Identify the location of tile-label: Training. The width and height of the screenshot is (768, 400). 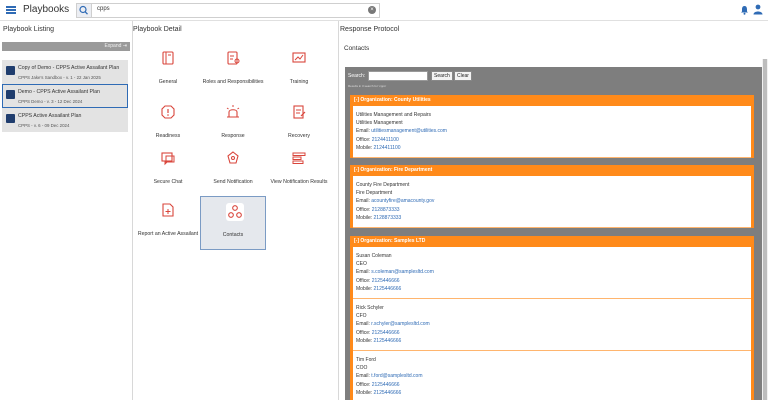
(299, 82).